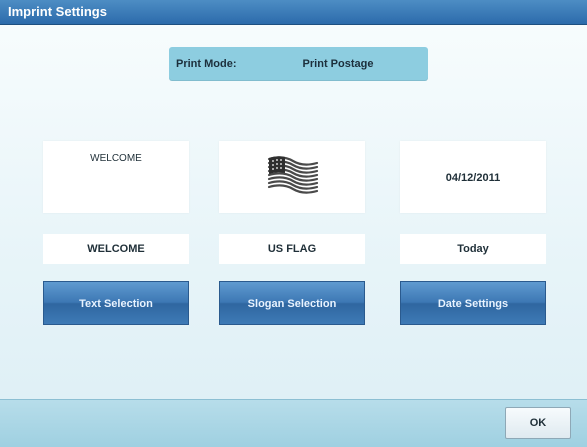  What do you see at coordinates (116, 303) in the screenshot?
I see `text-selection-button: Text Selection` at bounding box center [116, 303].